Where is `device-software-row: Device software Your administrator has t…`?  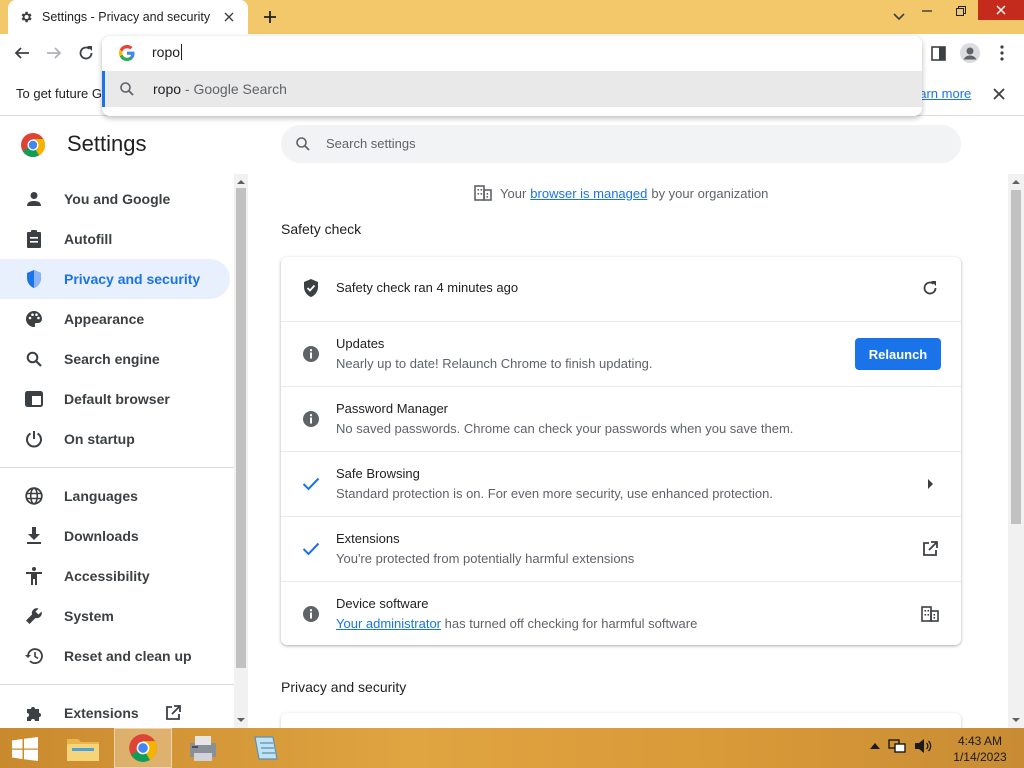 device-software-row: Device software Your administrator has t… is located at coordinates (621, 613).